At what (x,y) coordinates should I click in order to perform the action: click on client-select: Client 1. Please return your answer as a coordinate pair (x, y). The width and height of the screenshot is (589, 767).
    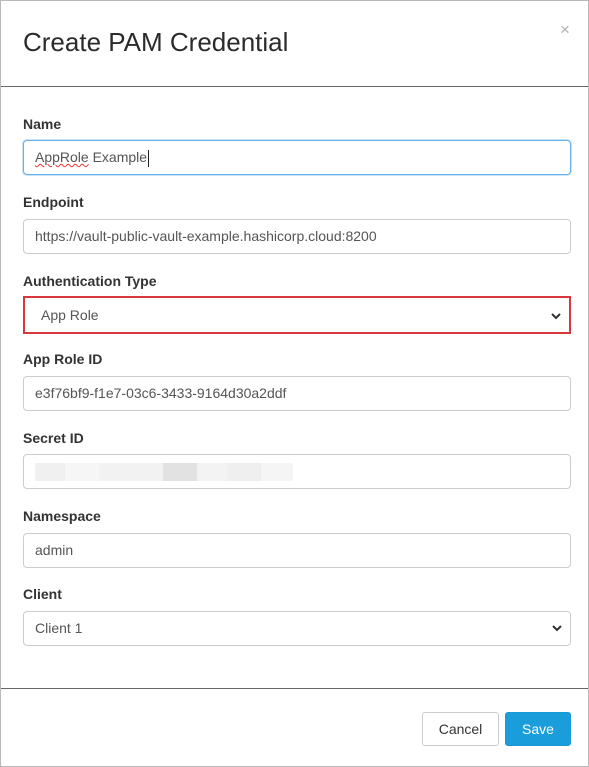
    Looking at the image, I should click on (297, 628).